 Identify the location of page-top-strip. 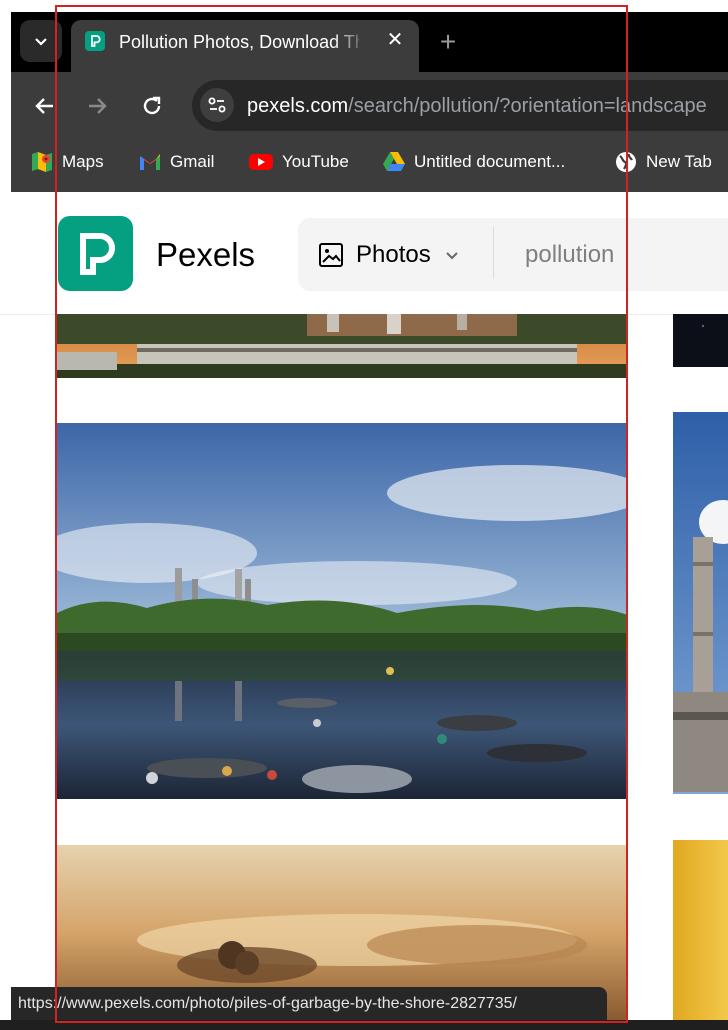
(364, 6).